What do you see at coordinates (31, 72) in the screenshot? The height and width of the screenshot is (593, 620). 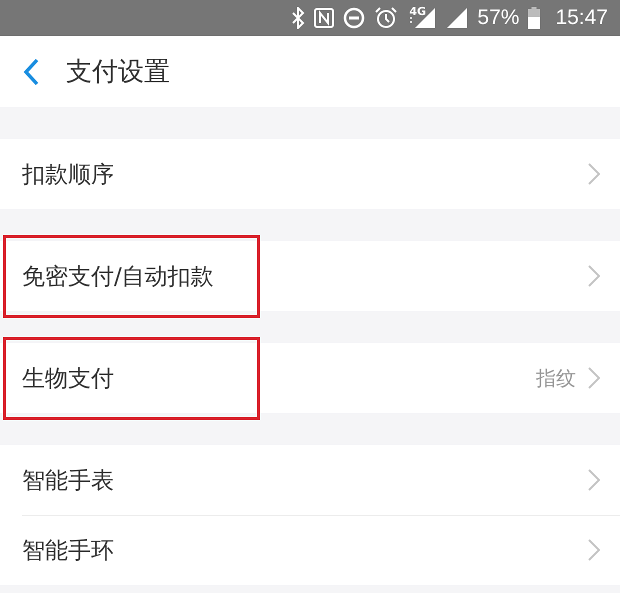 I see `back-button` at bounding box center [31, 72].